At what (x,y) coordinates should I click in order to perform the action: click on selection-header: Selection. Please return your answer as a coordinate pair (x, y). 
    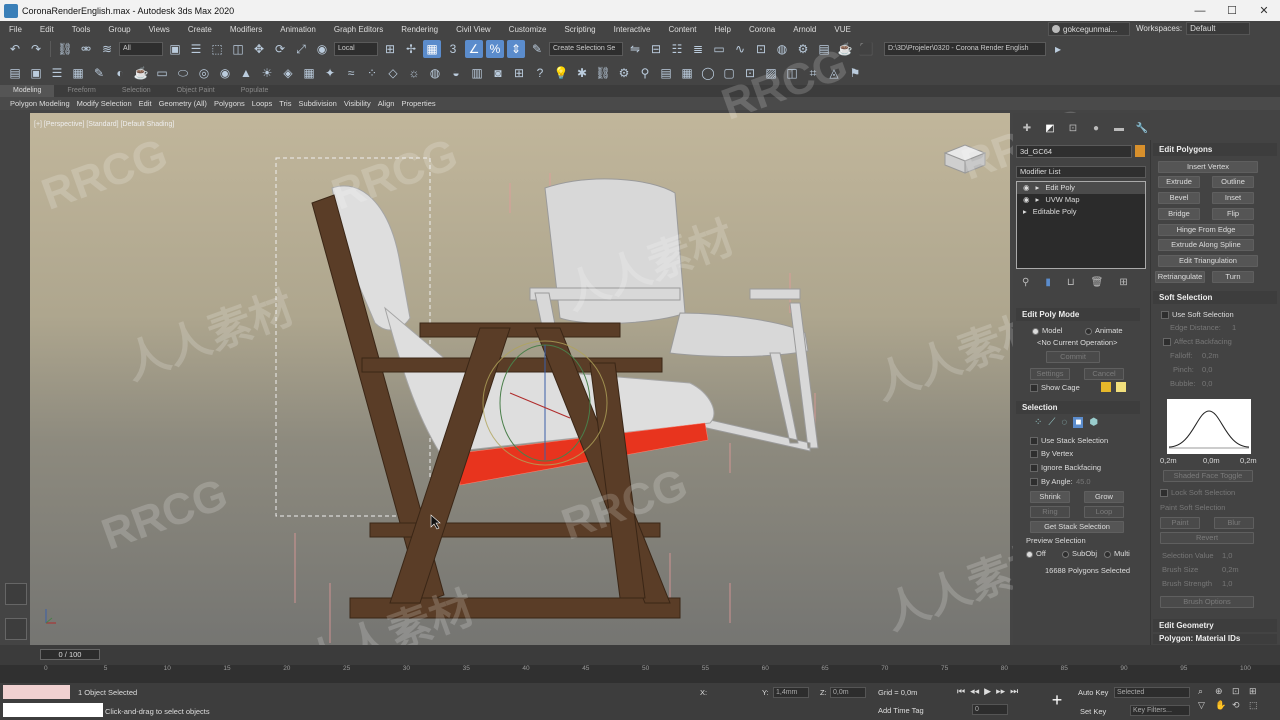
    Looking at the image, I should click on (1078, 407).